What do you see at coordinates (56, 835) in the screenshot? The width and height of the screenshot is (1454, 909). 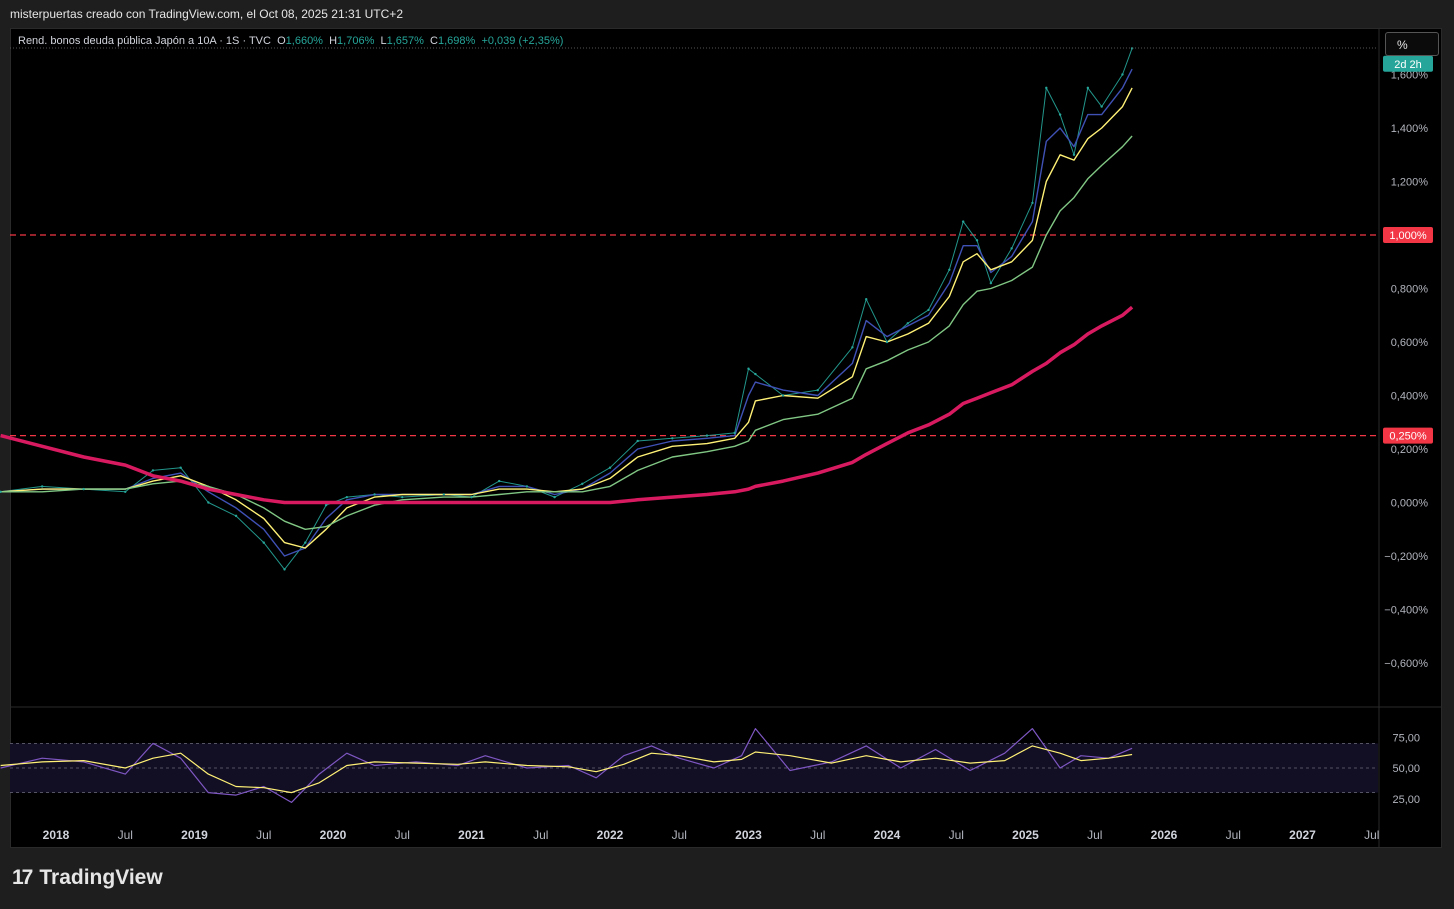 I see `x-tick-label: 2018` at bounding box center [56, 835].